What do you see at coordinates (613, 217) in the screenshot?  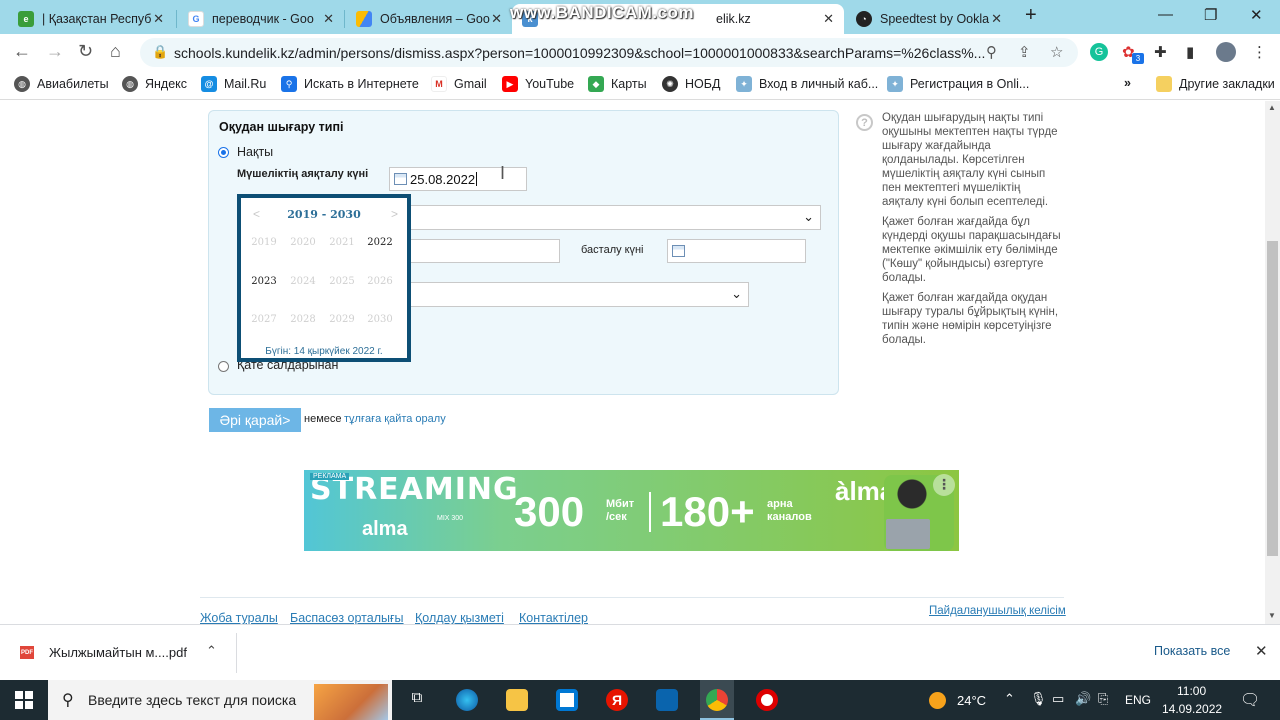 I see `dropdown-1: ⌄` at bounding box center [613, 217].